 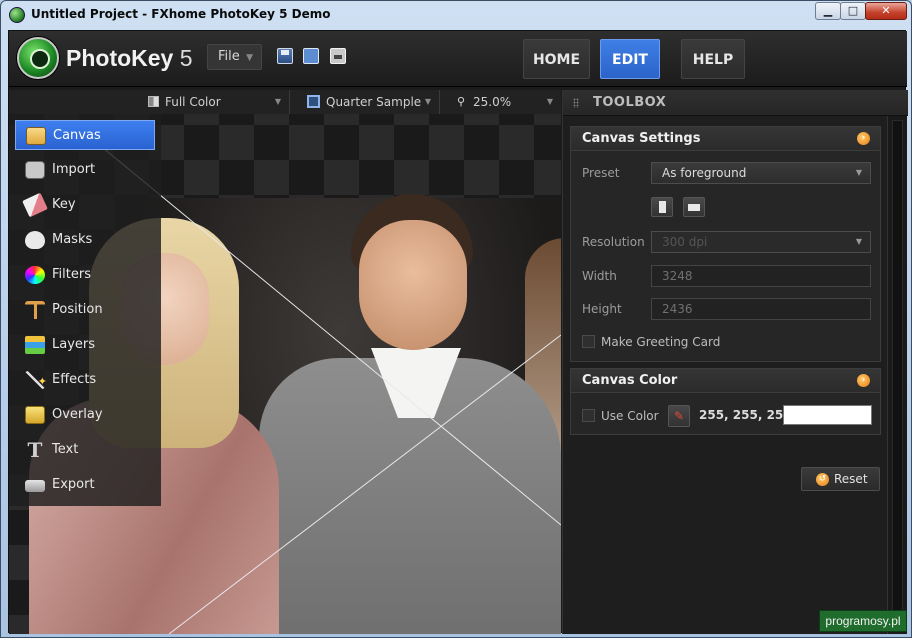 I want to click on sidebar-item-layers: Layers, so click(x=85, y=345).